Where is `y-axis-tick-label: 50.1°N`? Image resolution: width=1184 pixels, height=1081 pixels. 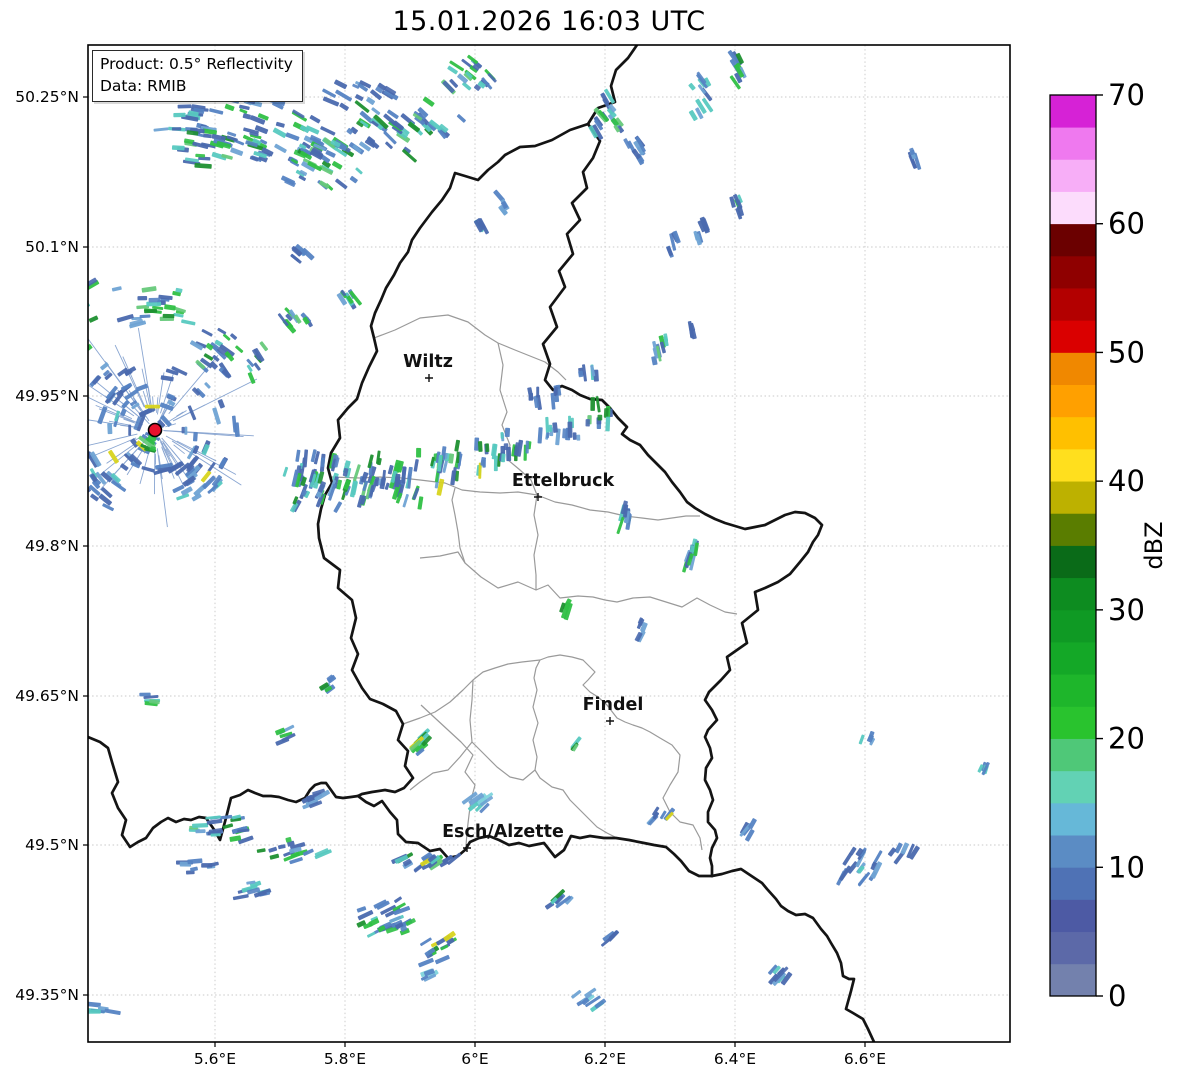 y-axis-tick-label: 50.1°N is located at coordinates (52, 247).